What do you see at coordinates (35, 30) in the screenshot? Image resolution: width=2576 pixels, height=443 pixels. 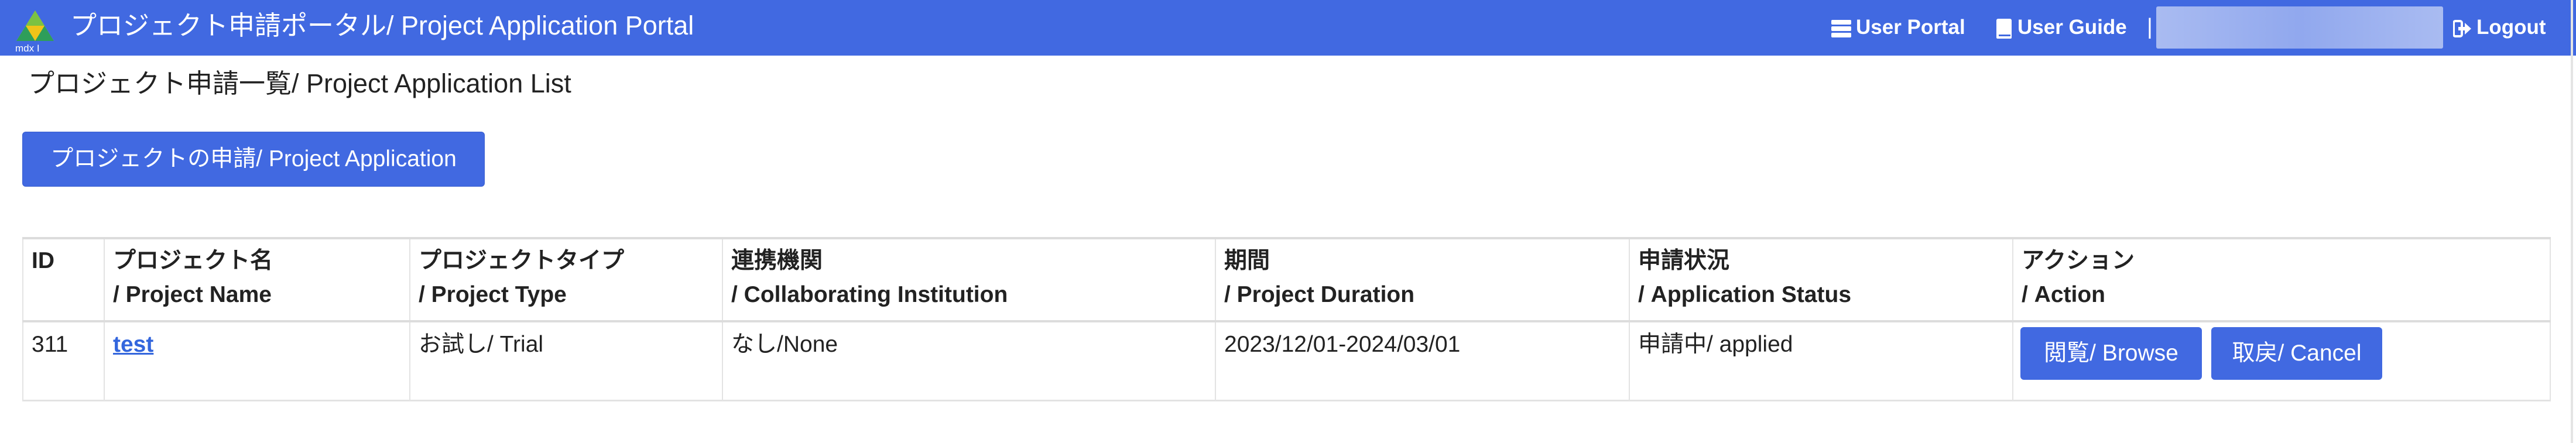 I see `mdx-logo-icon: mdx I` at bounding box center [35, 30].